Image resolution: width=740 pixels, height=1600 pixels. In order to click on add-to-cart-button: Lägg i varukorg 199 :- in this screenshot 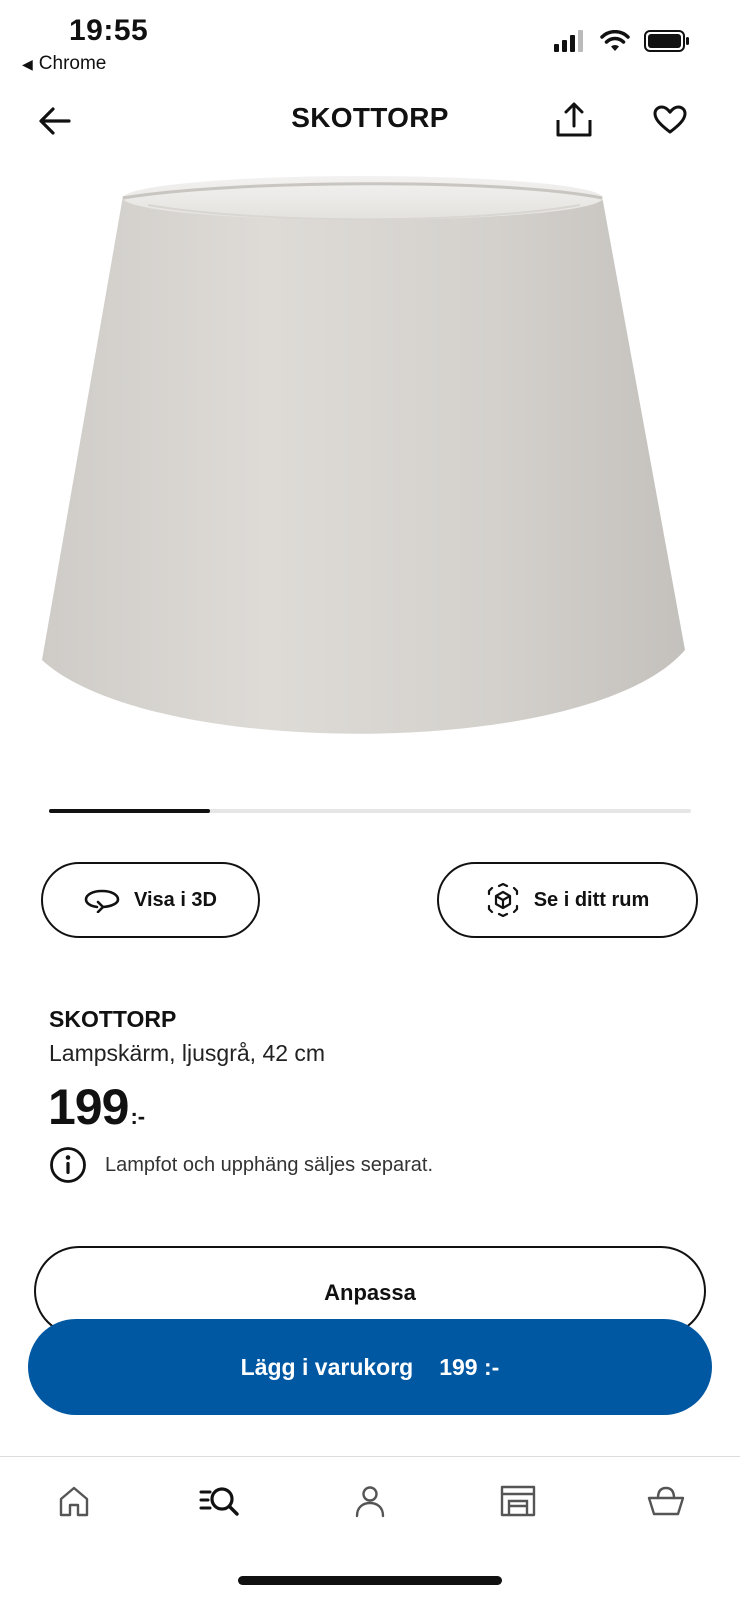, I will do `click(370, 1367)`.